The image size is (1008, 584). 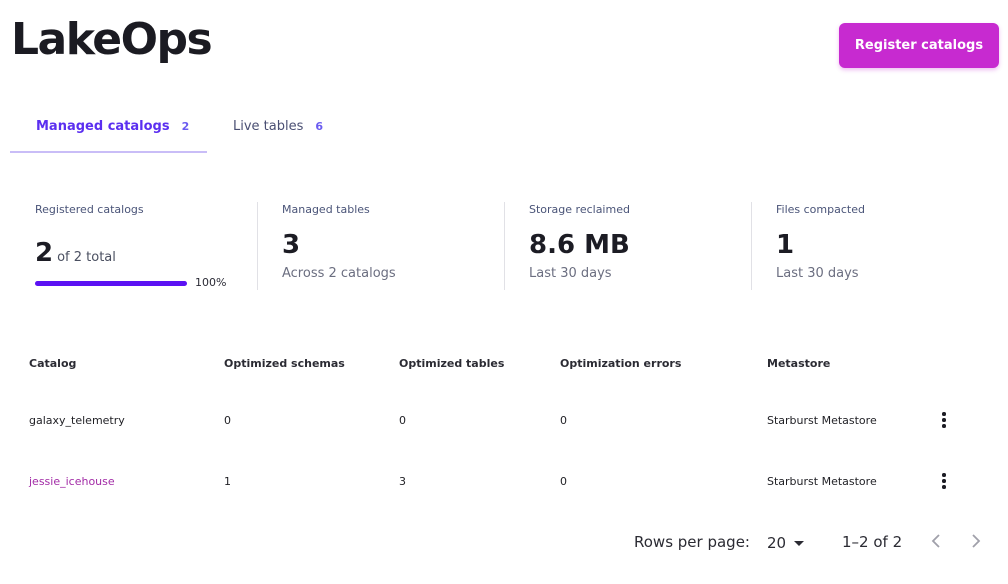 I want to click on column-header-catalog: Catalog, so click(x=52, y=363).